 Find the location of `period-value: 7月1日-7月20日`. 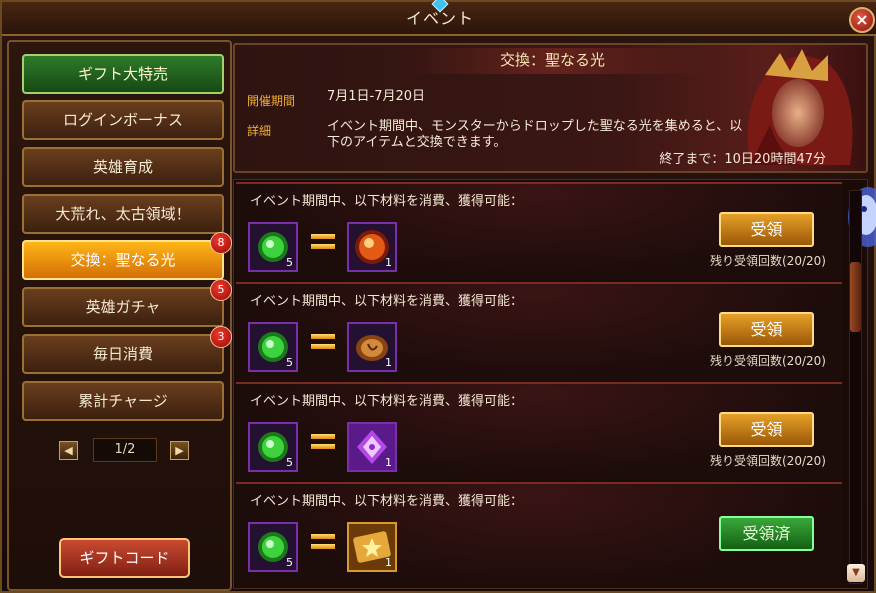

period-value: 7月1日-7月20日 is located at coordinates (376, 96).